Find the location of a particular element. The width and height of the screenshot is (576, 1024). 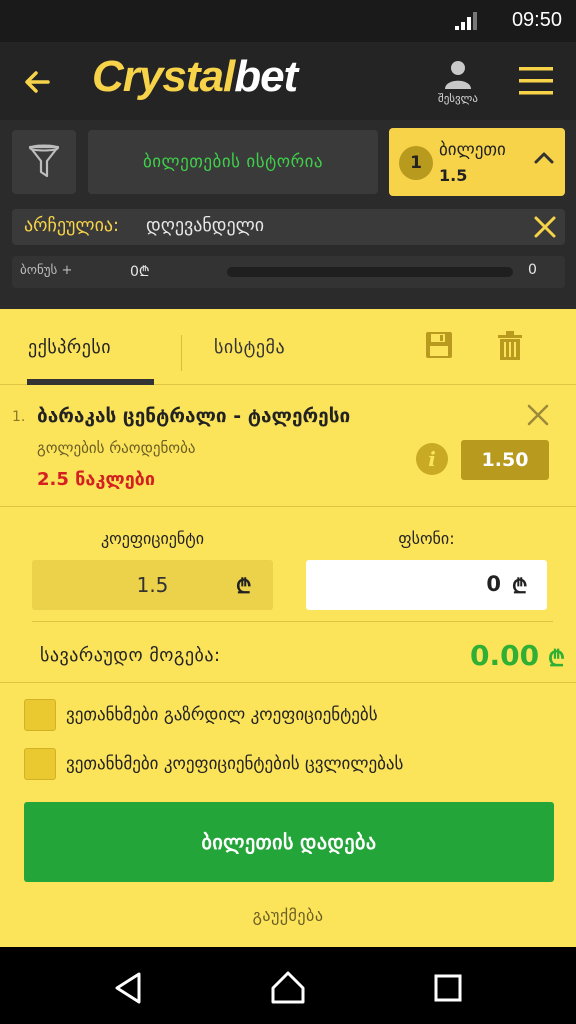

ticket-count-badge: 1 is located at coordinates (416, 163).